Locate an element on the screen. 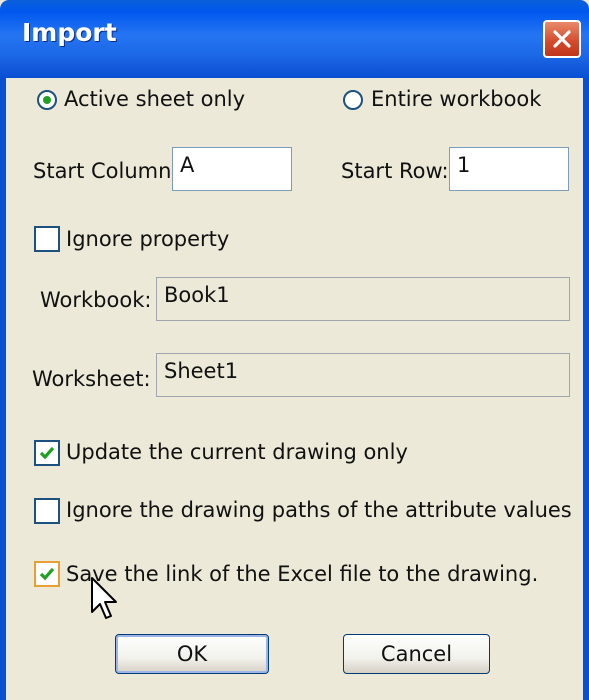  window-frame-left is located at coordinates (3, 389).